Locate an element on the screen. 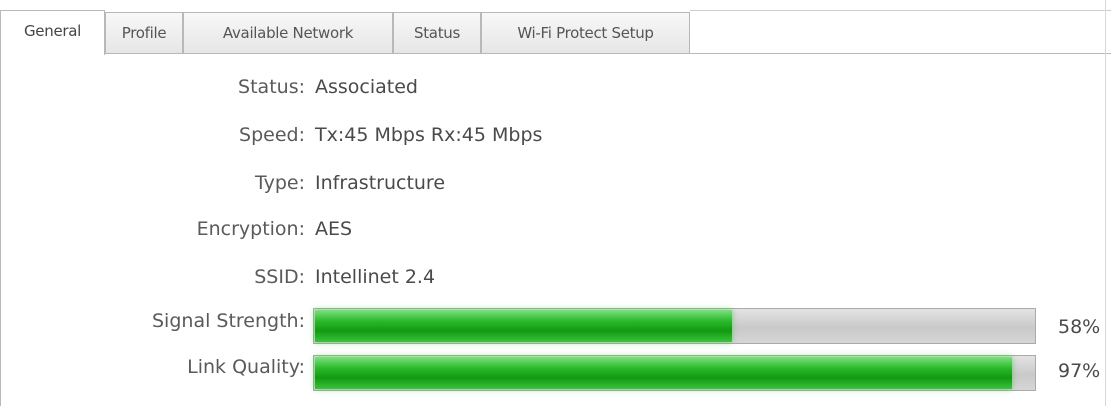  tab-general: General is located at coordinates (52, 32).